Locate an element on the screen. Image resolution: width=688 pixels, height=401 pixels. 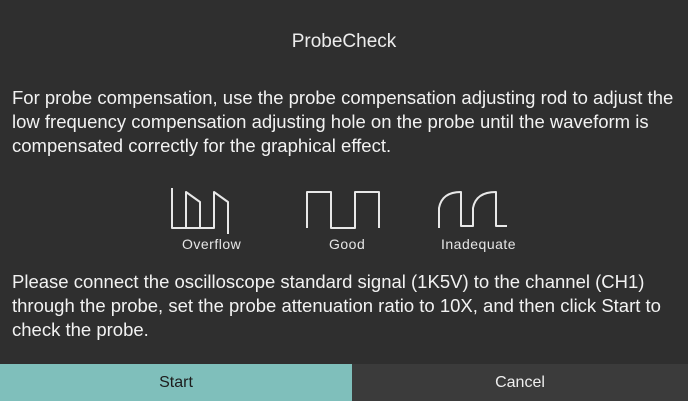
overflow-waveform-icon is located at coordinates (200, 211).